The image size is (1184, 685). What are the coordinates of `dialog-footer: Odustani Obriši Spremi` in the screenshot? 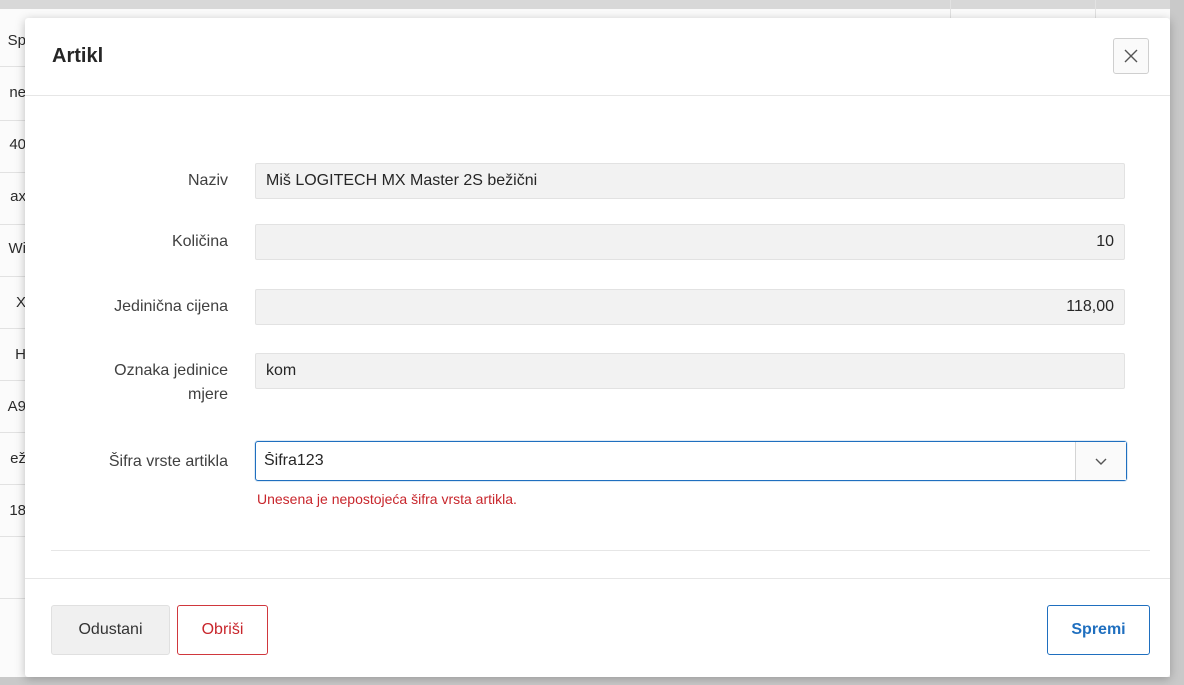 It's located at (597, 628).